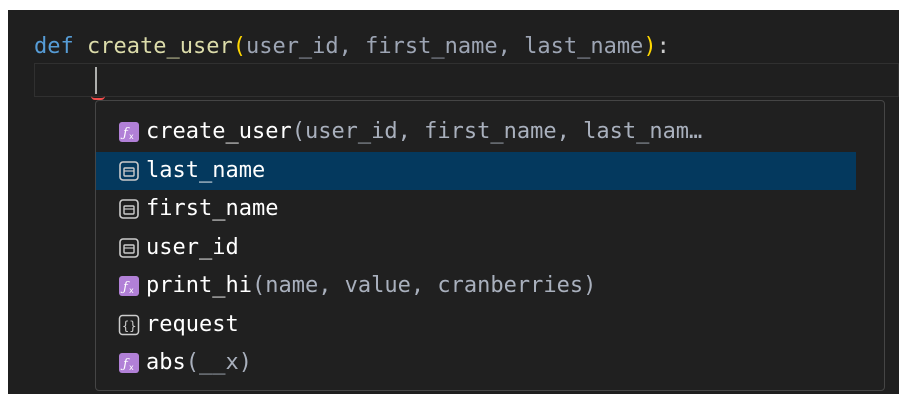 The height and width of the screenshot is (403, 899). What do you see at coordinates (490, 363) in the screenshot?
I see `suggestion-item: ƒ x abs (__x)` at bounding box center [490, 363].